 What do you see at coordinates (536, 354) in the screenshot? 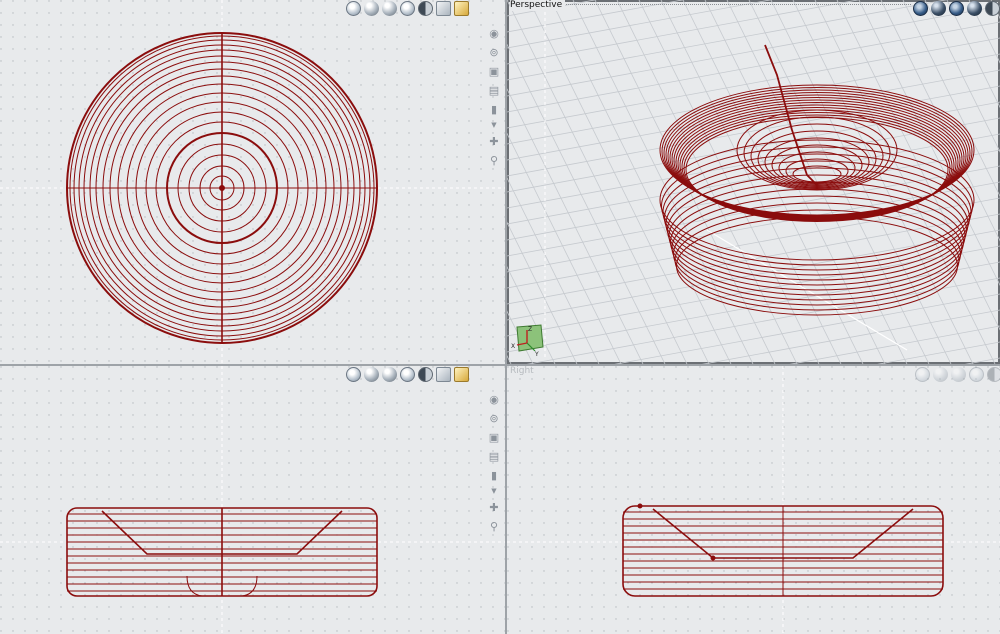
I see `axis-y-label: Y` at bounding box center [536, 354].